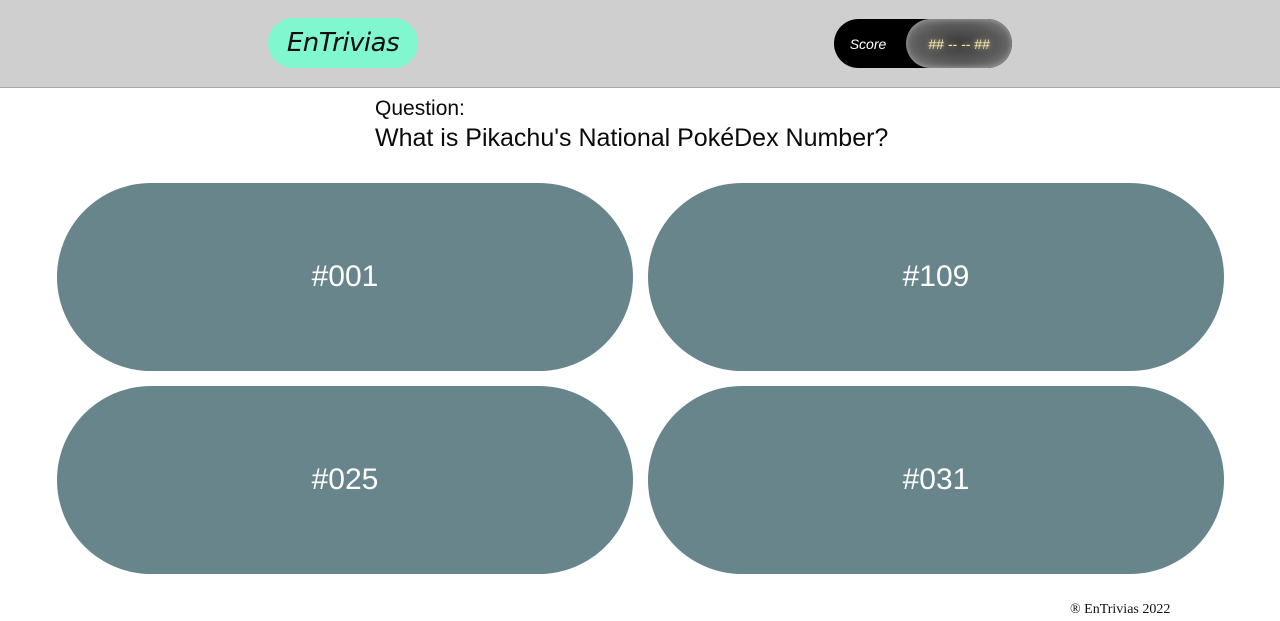  What do you see at coordinates (959, 43) in the screenshot?
I see `score-value: ## -- -- ##` at bounding box center [959, 43].